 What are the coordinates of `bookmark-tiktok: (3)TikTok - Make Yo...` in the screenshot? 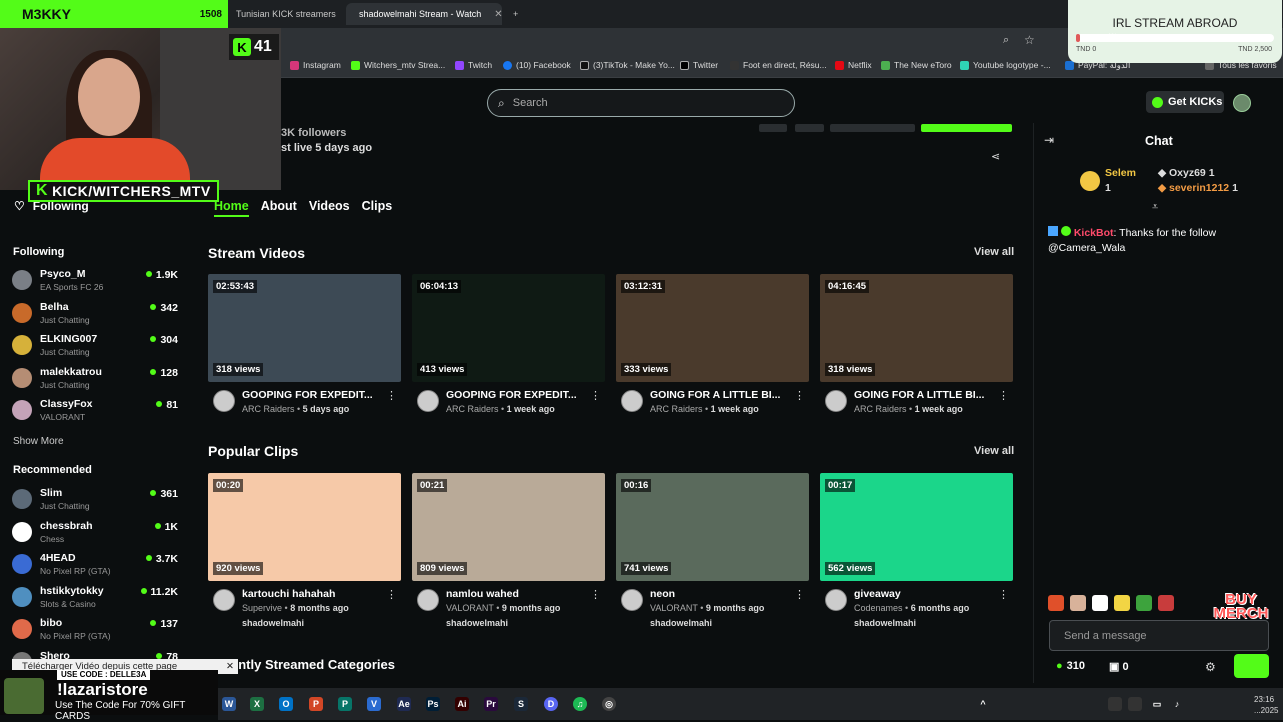 It's located at (627, 65).